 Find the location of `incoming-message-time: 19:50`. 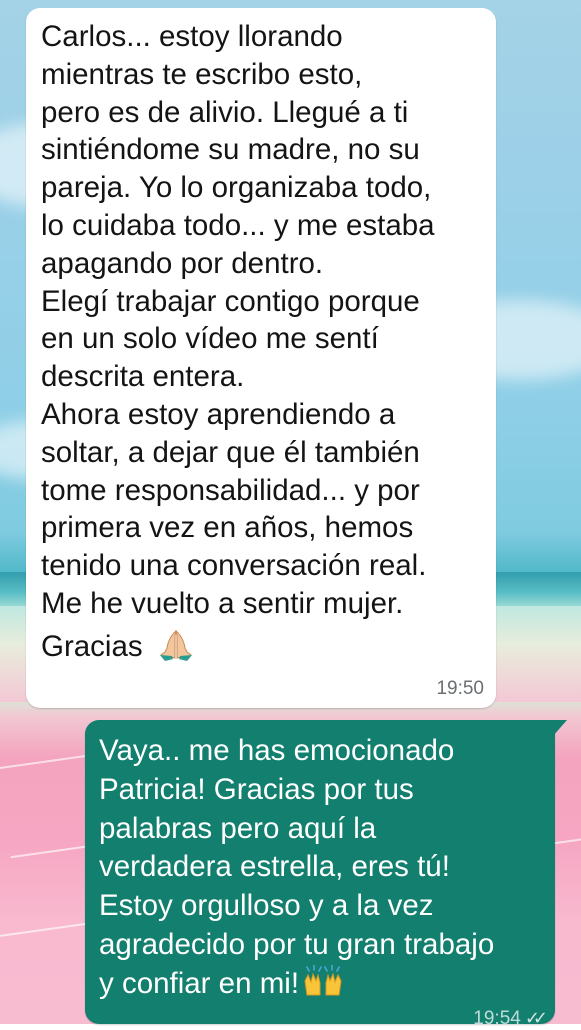

incoming-message-time: 19:50 is located at coordinates (460, 688).